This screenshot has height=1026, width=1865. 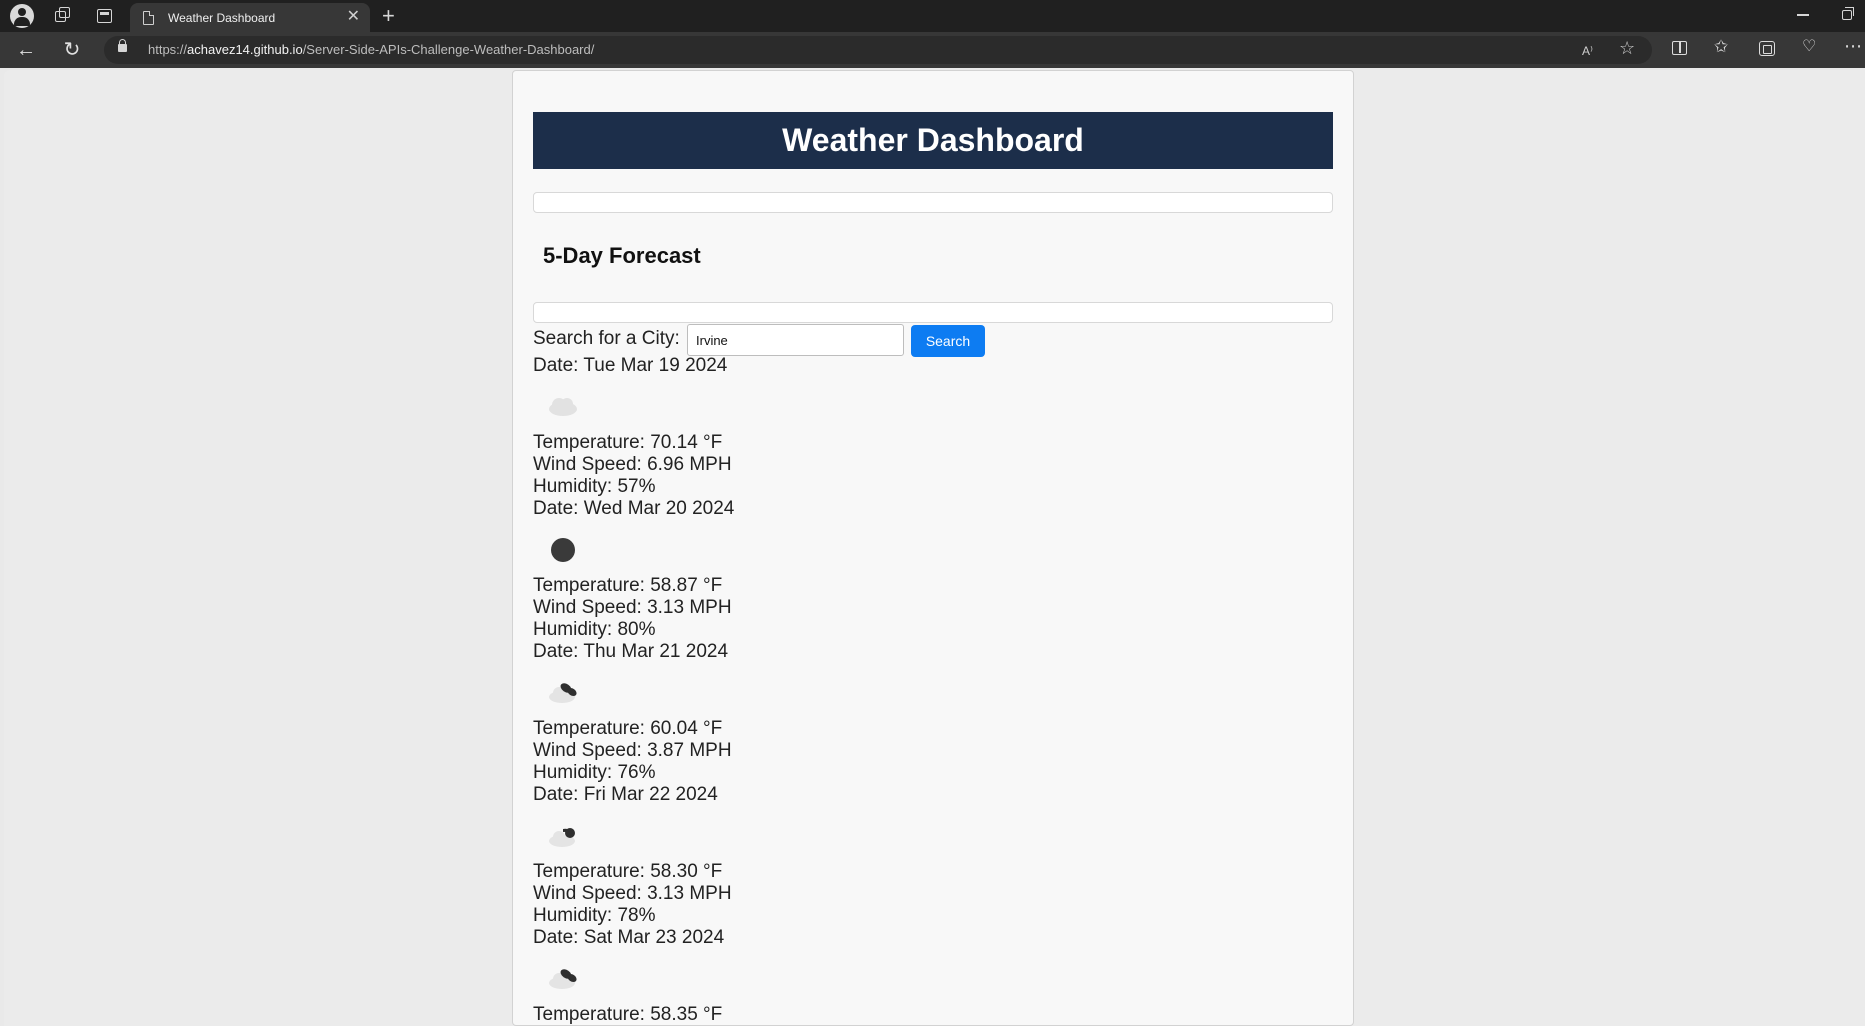 What do you see at coordinates (1679, 48) in the screenshot?
I see `split-screen-icon` at bounding box center [1679, 48].